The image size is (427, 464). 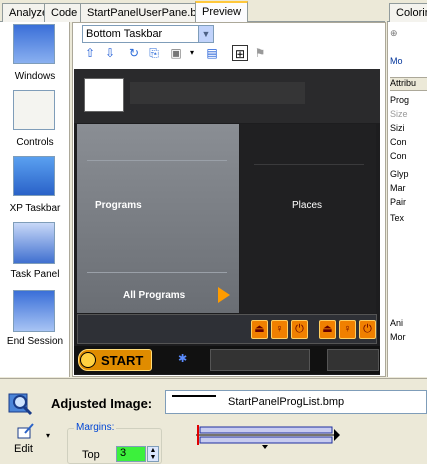 What do you see at coordinates (217, 93) in the screenshot?
I see `user-name-banner` at bounding box center [217, 93].